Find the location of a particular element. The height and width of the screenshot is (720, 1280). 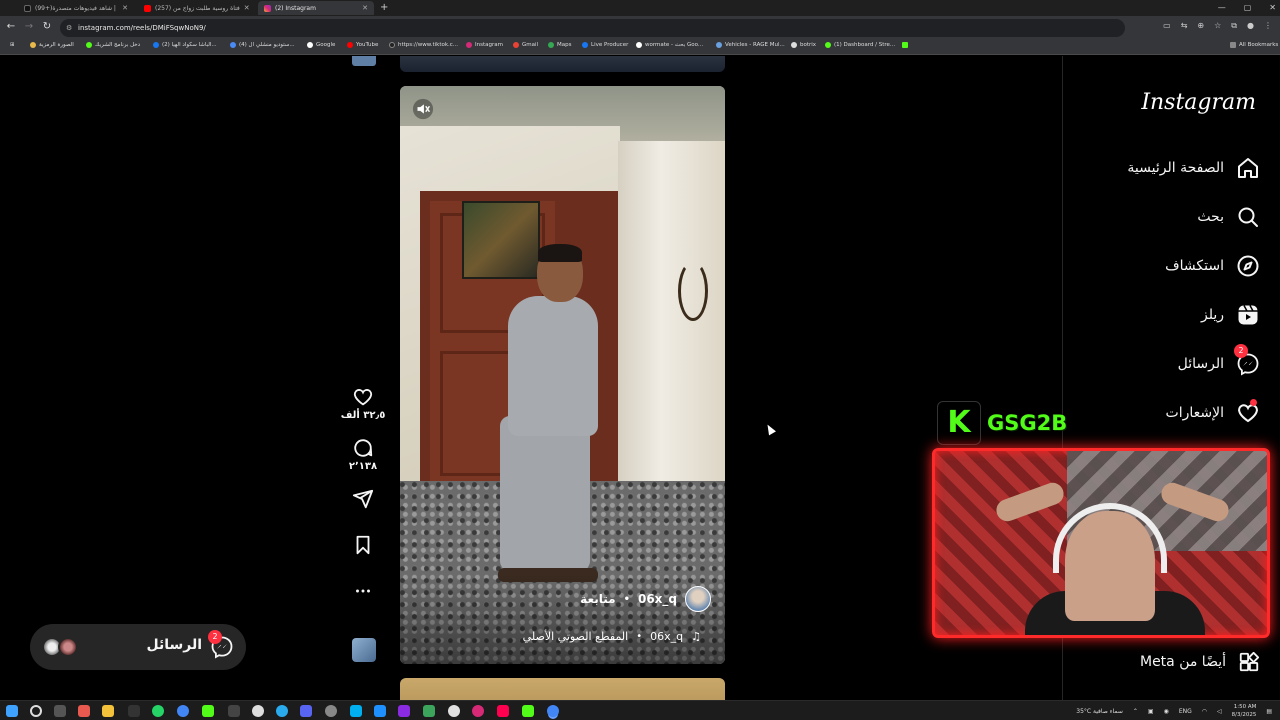

previous-reel-avatar is located at coordinates (364, 61).